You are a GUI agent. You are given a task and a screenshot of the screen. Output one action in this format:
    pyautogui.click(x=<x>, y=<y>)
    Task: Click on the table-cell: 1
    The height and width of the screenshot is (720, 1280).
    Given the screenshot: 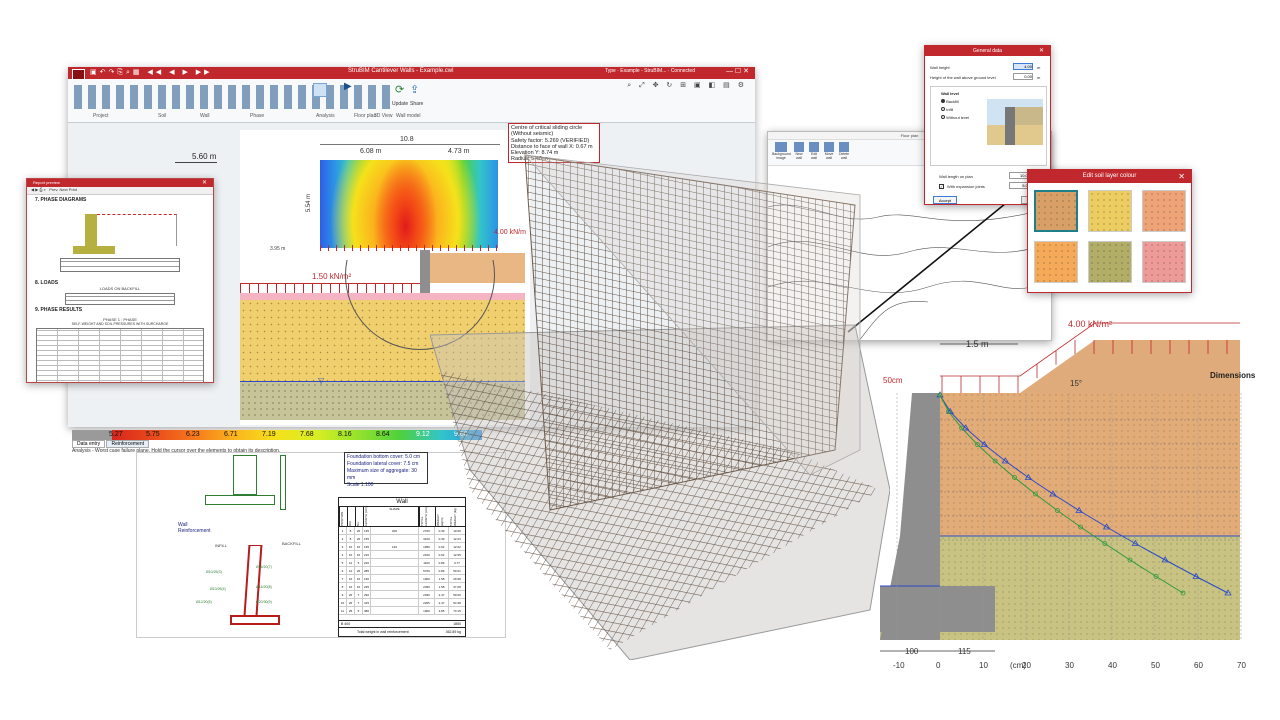 What is the action you would take?
    pyautogui.click(x=343, y=530)
    